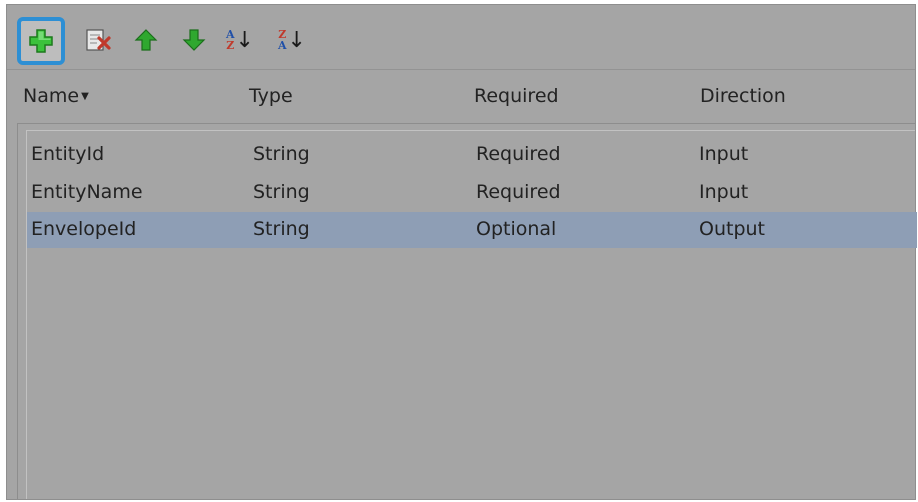 This screenshot has width=918, height=502. What do you see at coordinates (68, 154) in the screenshot?
I see `cell-name: EntityId` at bounding box center [68, 154].